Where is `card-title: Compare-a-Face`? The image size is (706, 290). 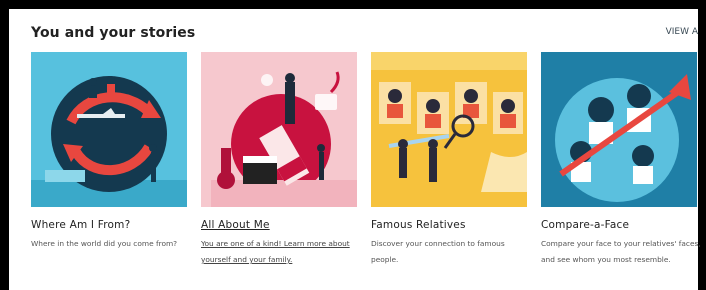
card-title: Compare-a-Face is located at coordinates (619, 225).